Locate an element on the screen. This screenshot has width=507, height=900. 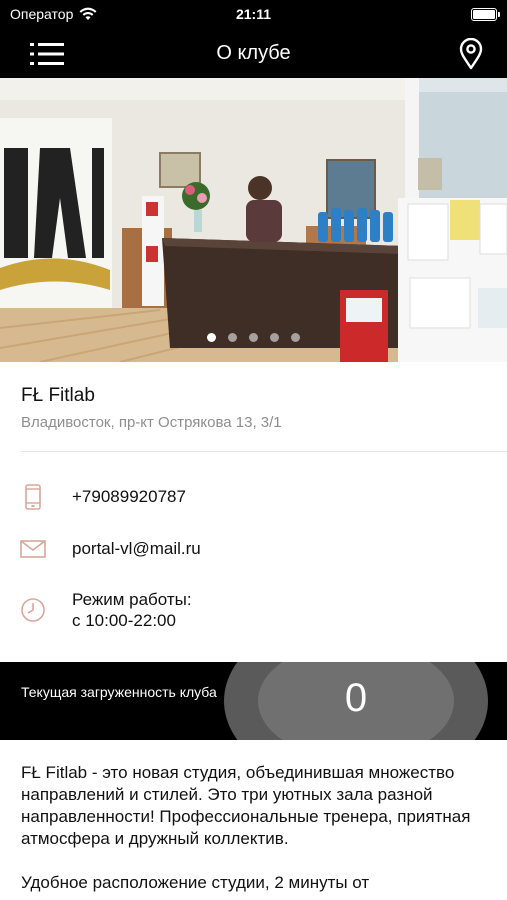
status-bar: Оператор 21:11 is located at coordinates (253, 15).